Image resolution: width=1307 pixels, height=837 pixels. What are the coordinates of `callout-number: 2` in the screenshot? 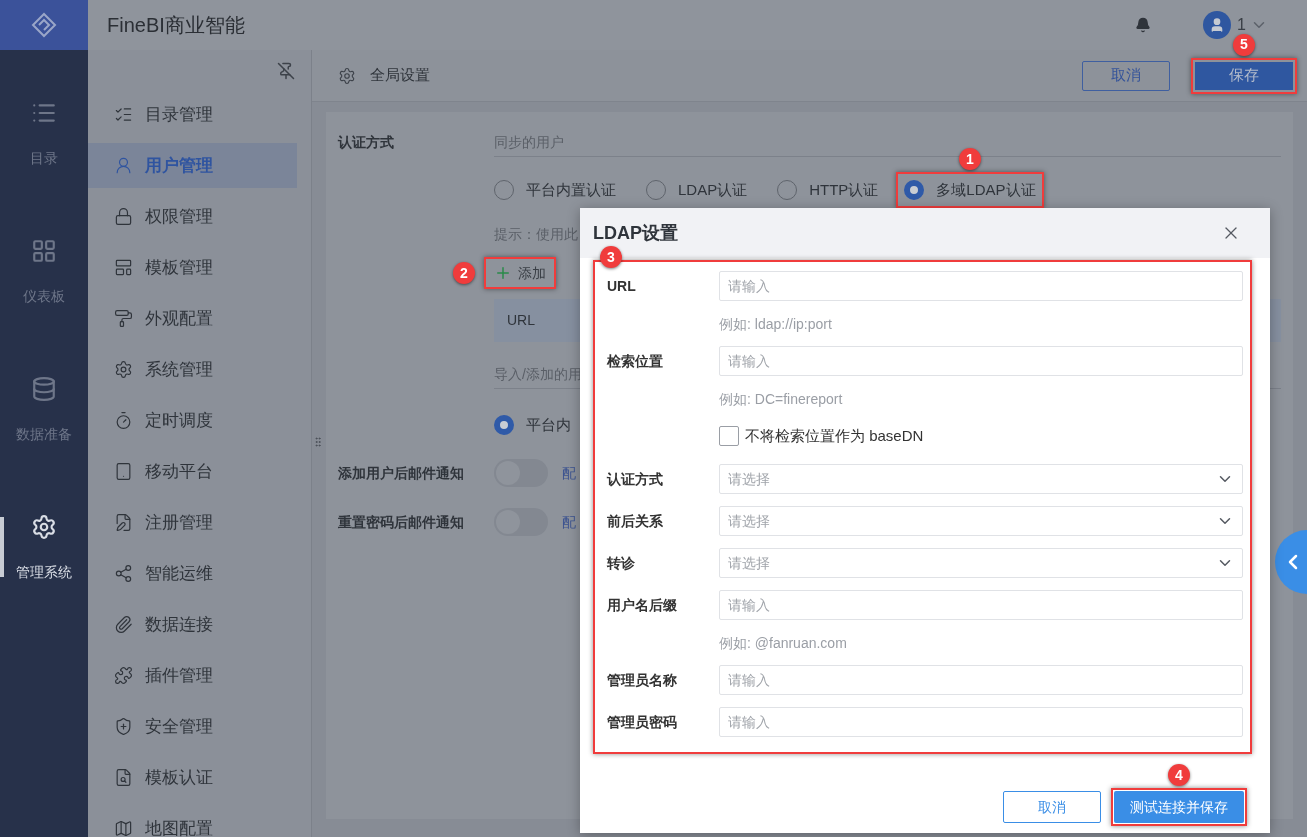 It's located at (464, 273).